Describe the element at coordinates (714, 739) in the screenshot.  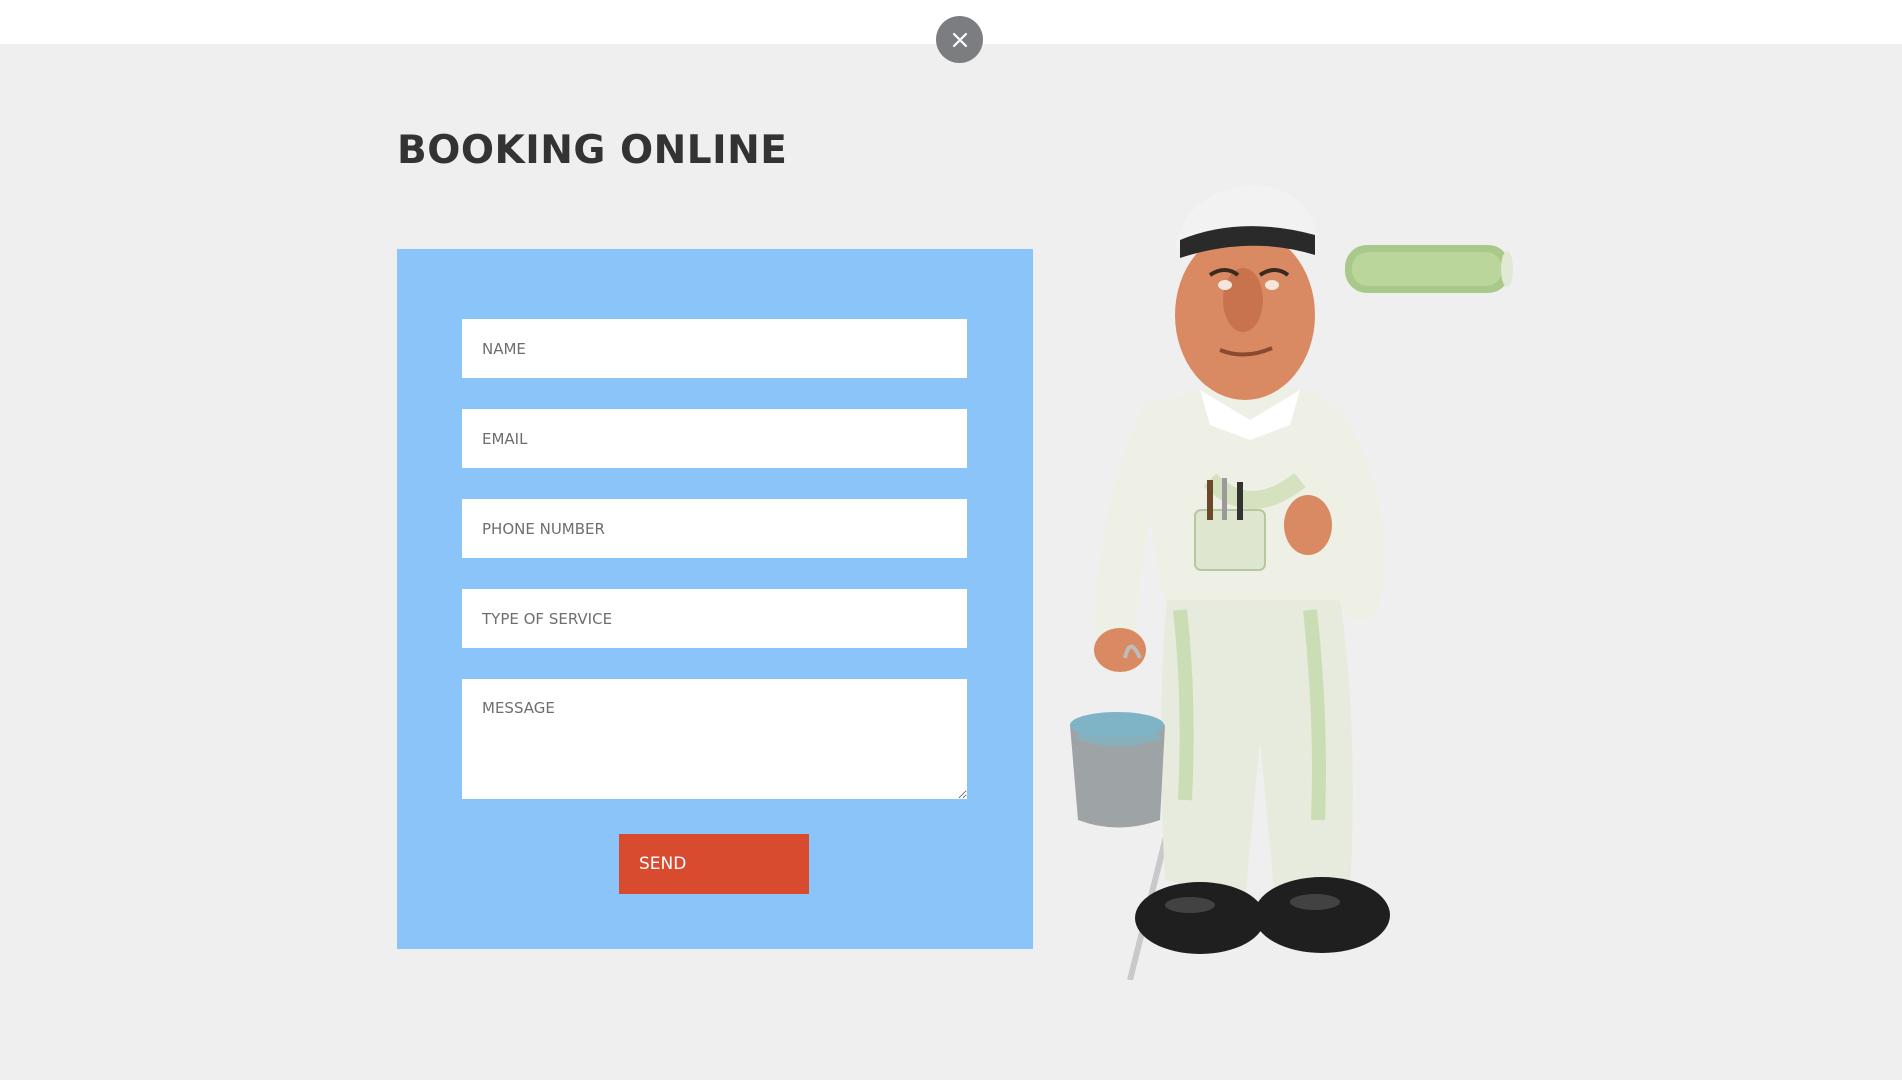
I see `message-field` at that location.